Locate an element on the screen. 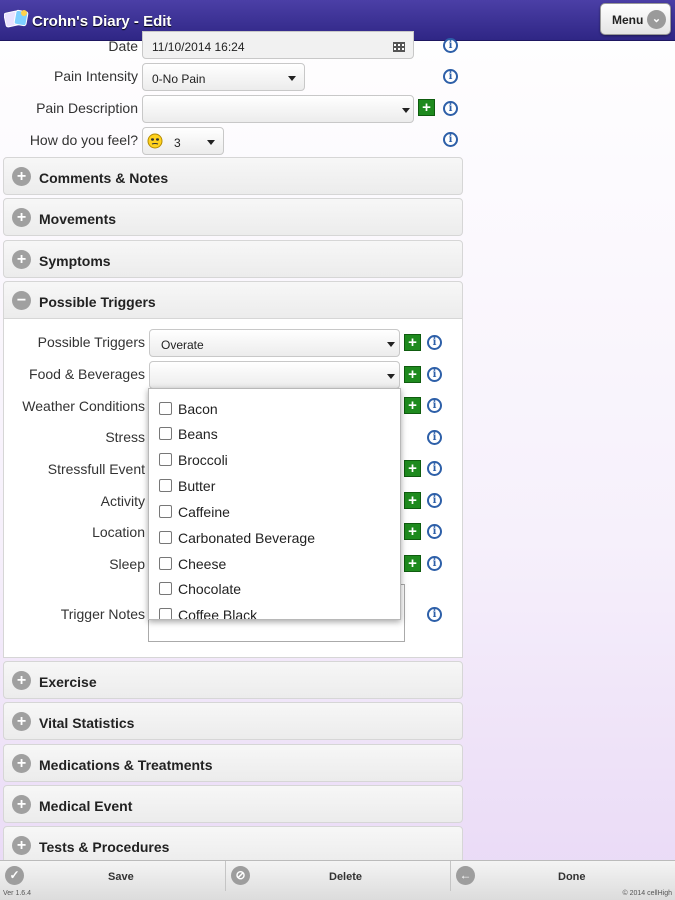 The image size is (675, 900). date-field: 11/10/2014 16:24 is located at coordinates (278, 45).